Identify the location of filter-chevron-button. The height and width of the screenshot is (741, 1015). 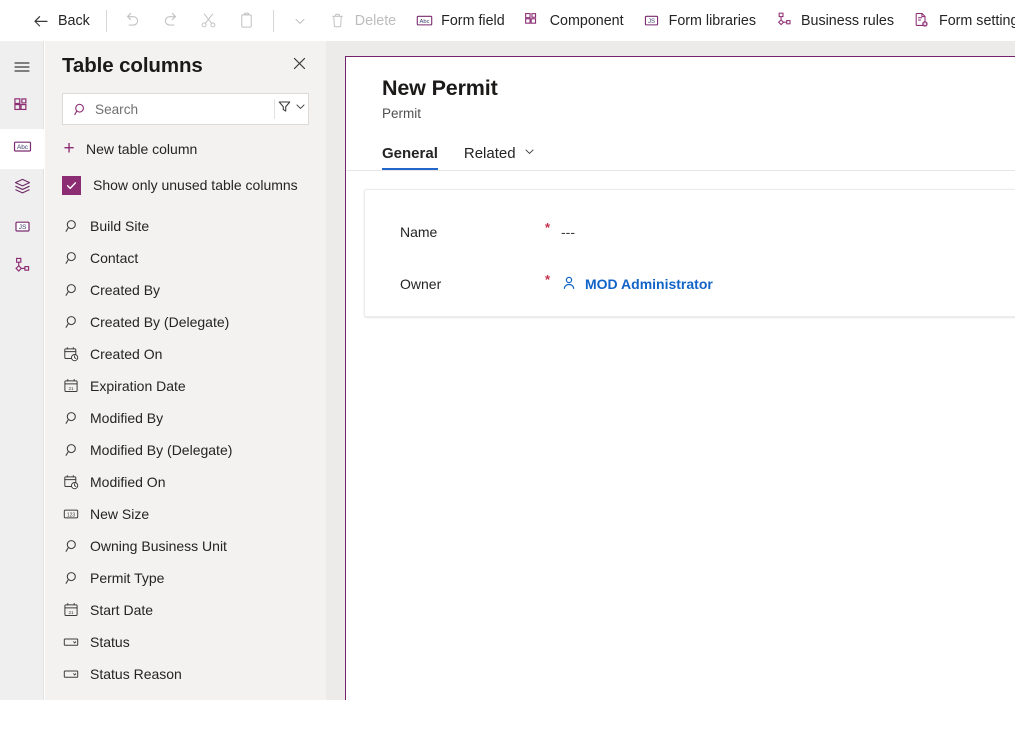
(300, 109).